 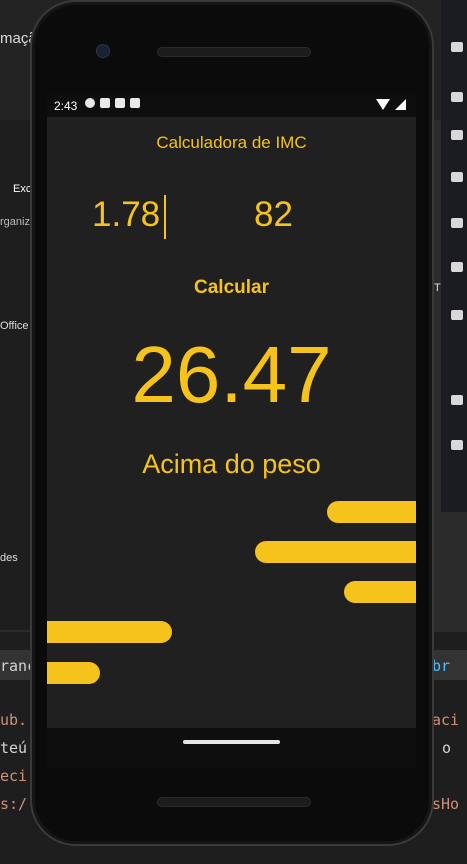 I want to click on android-status-bar: 2:43, so click(x=231, y=106).